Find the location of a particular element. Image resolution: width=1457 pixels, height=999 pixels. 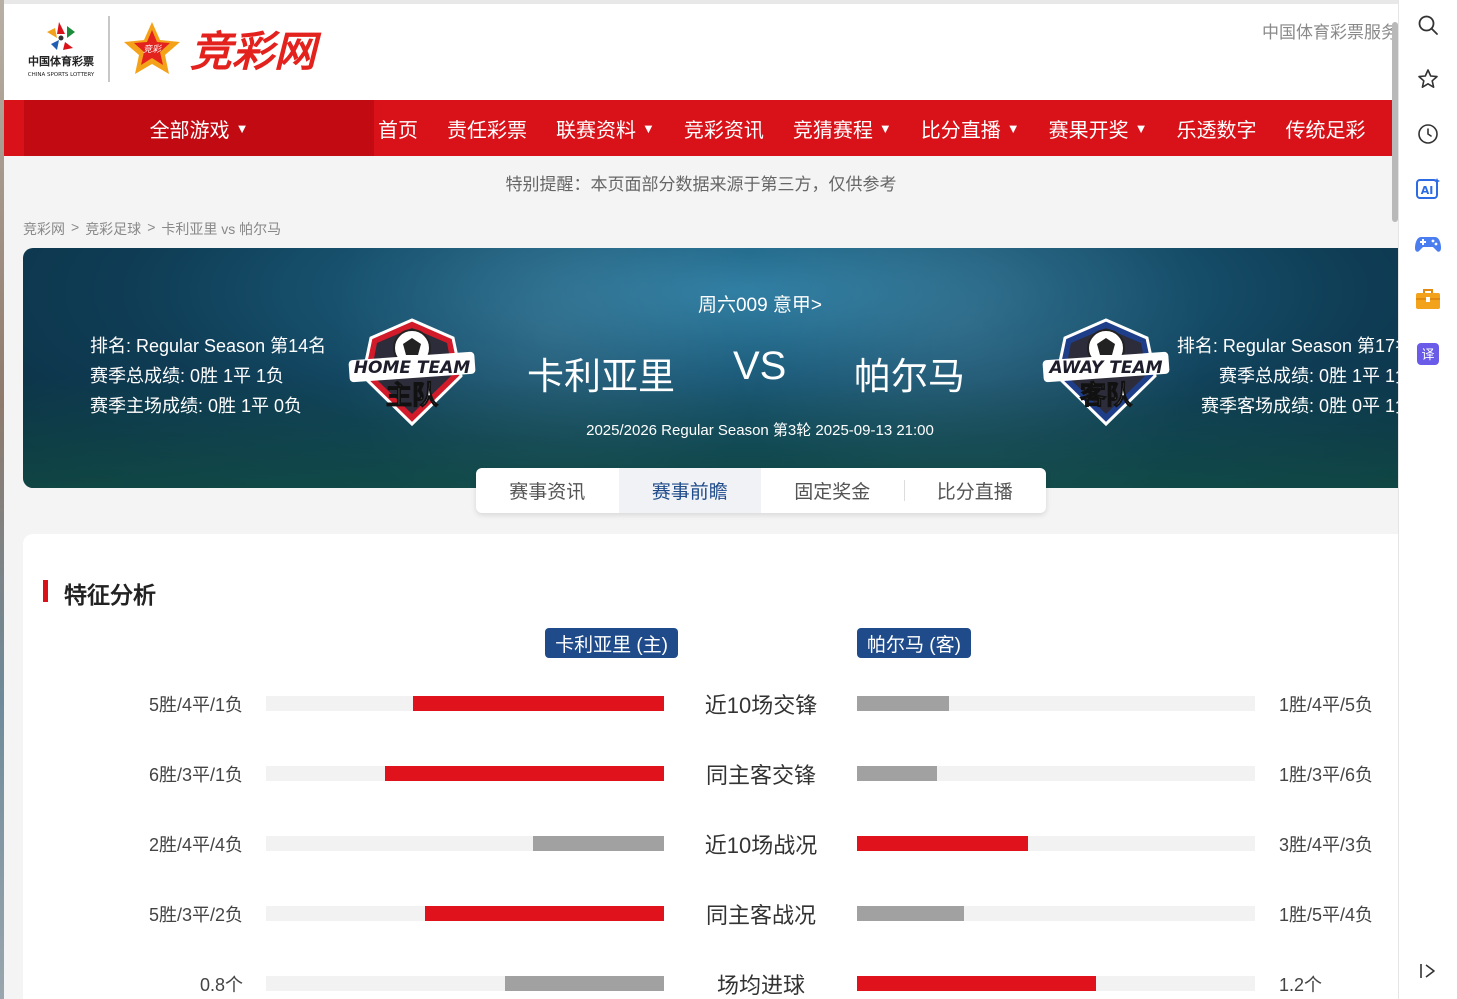

comparison-row: 6胜/3平/1负 同主客交锋 1胜/3平/6负 is located at coordinates (710, 773).